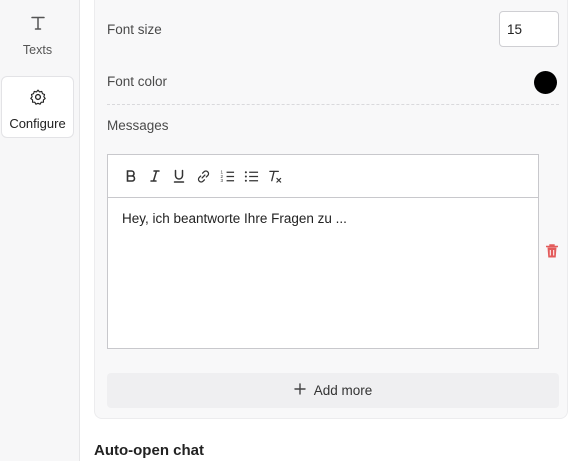 The height and width of the screenshot is (461, 585). I want to click on sidebar: Texts Configure, so click(40, 230).